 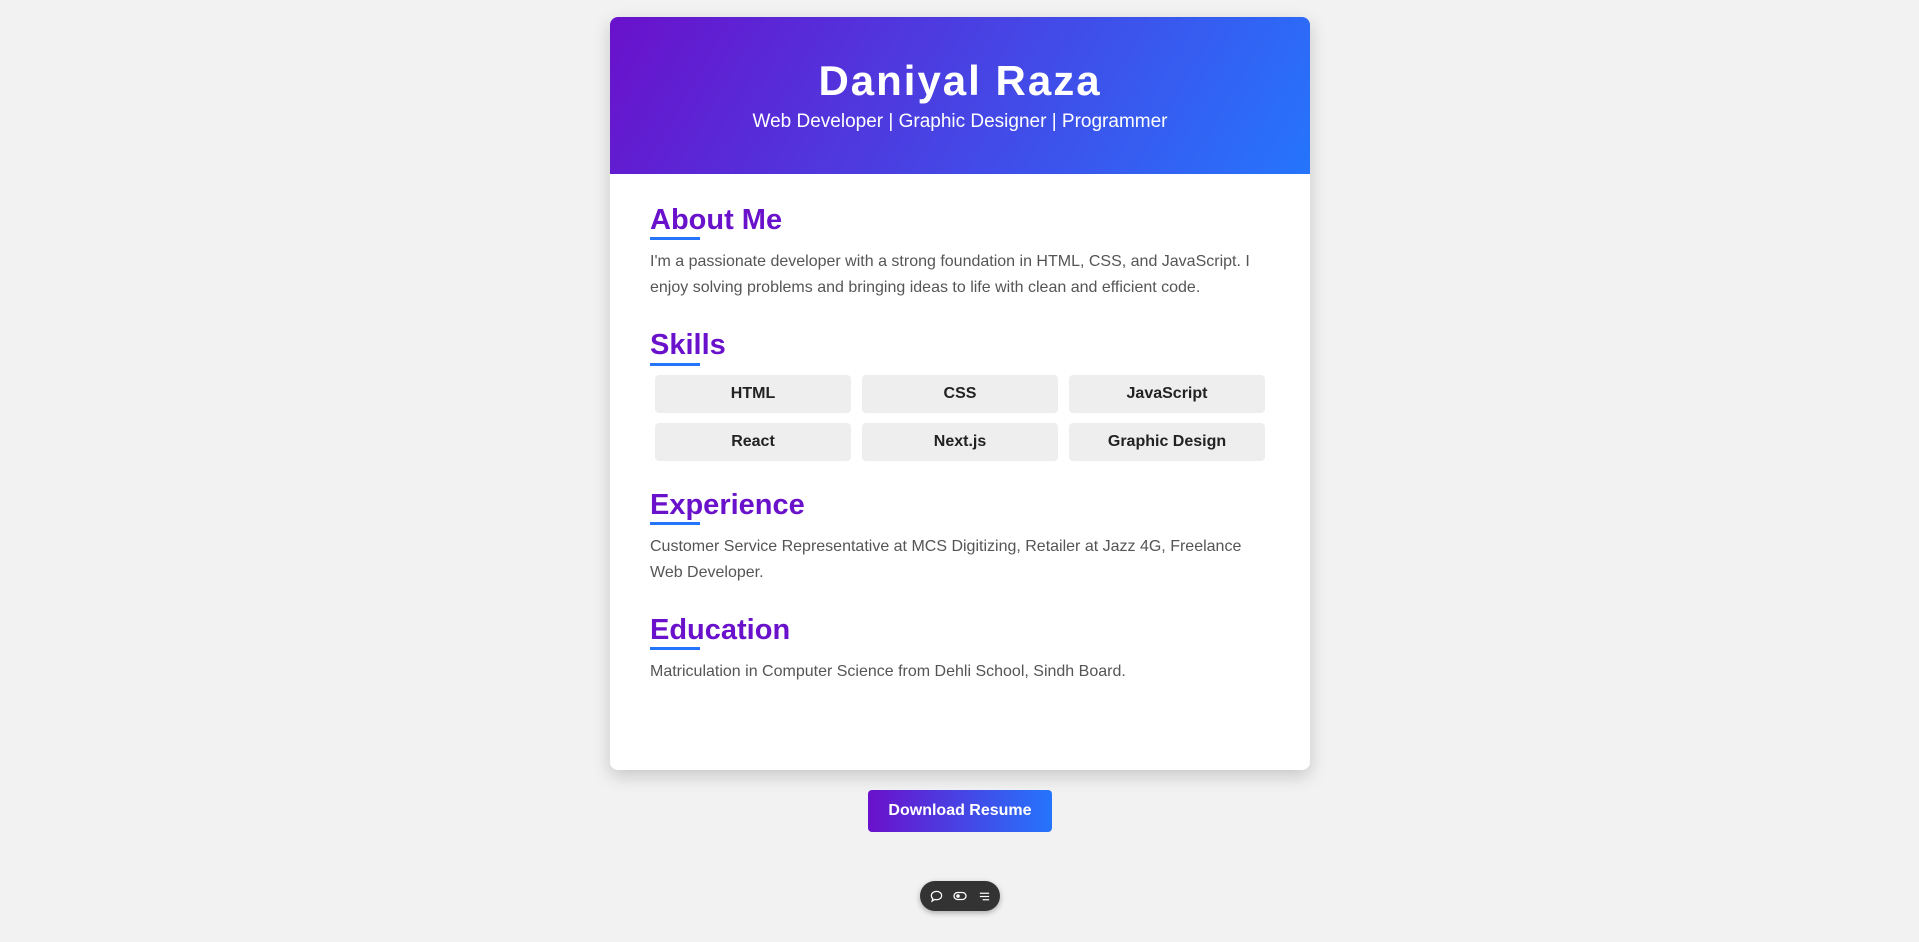 What do you see at coordinates (960, 441) in the screenshot?
I see `skill-nextjs: Next.js` at bounding box center [960, 441].